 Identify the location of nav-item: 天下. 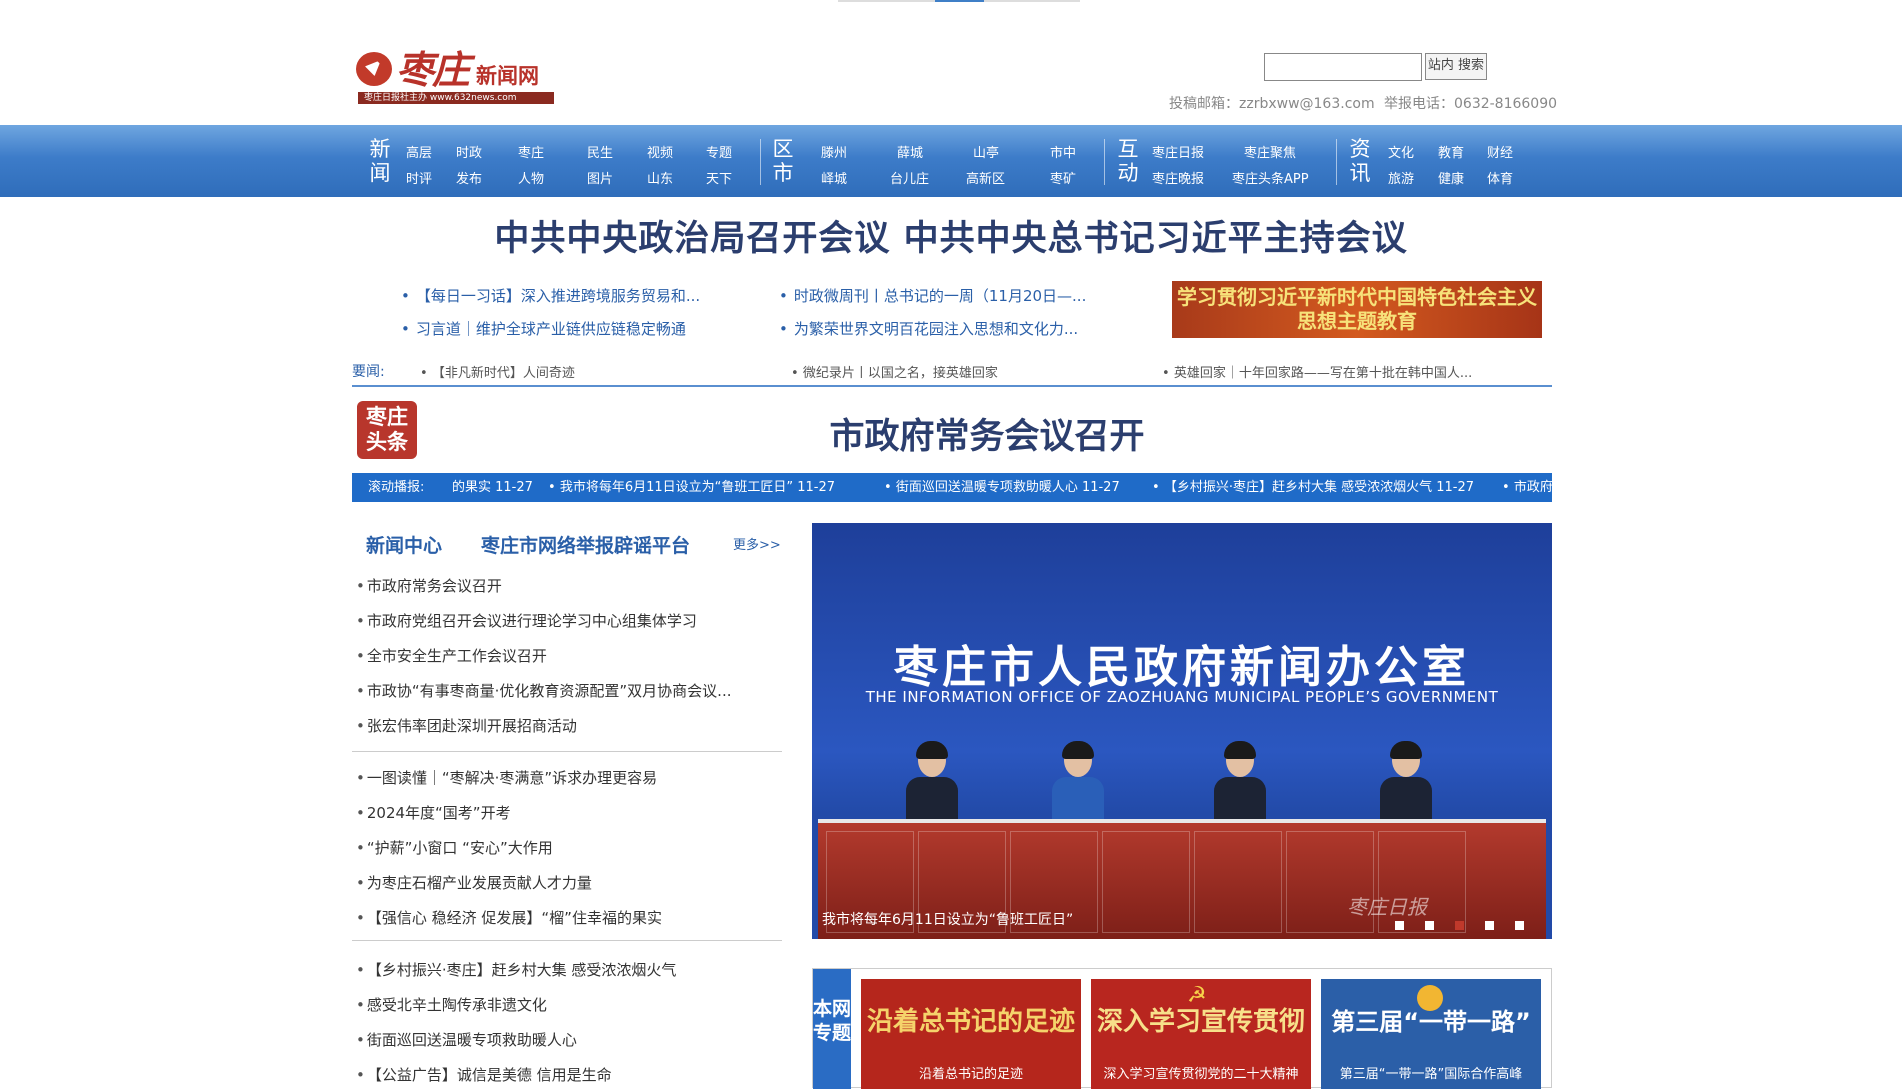
(719, 177).